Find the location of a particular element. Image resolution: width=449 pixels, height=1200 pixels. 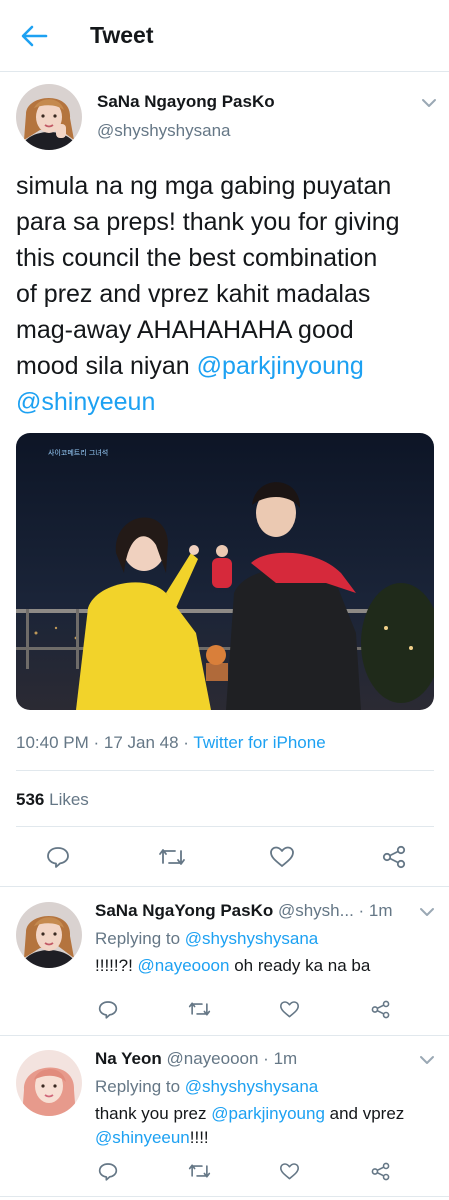

likes-number: 536 is located at coordinates (30, 799).